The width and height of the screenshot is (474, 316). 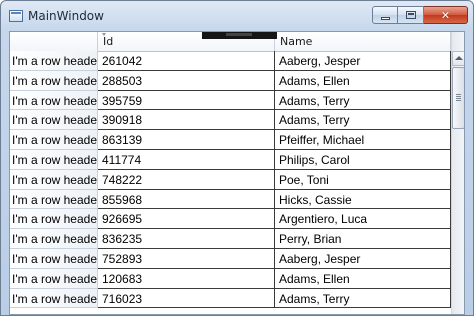 I want to click on column-header-row: Id Name, so click(x=230, y=42).